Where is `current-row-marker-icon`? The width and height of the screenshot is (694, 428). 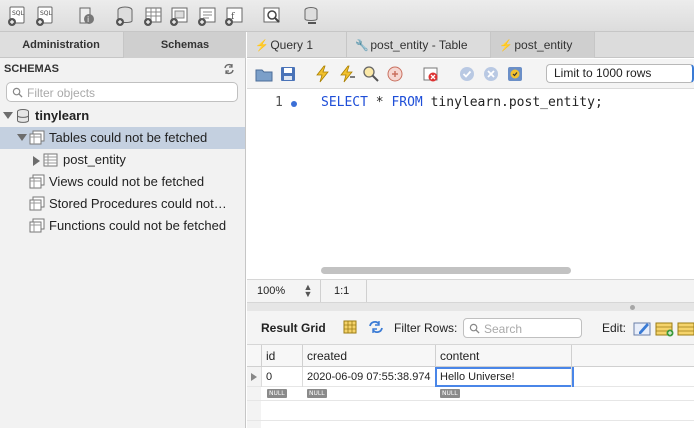
current-row-marker-icon is located at coordinates (254, 377).